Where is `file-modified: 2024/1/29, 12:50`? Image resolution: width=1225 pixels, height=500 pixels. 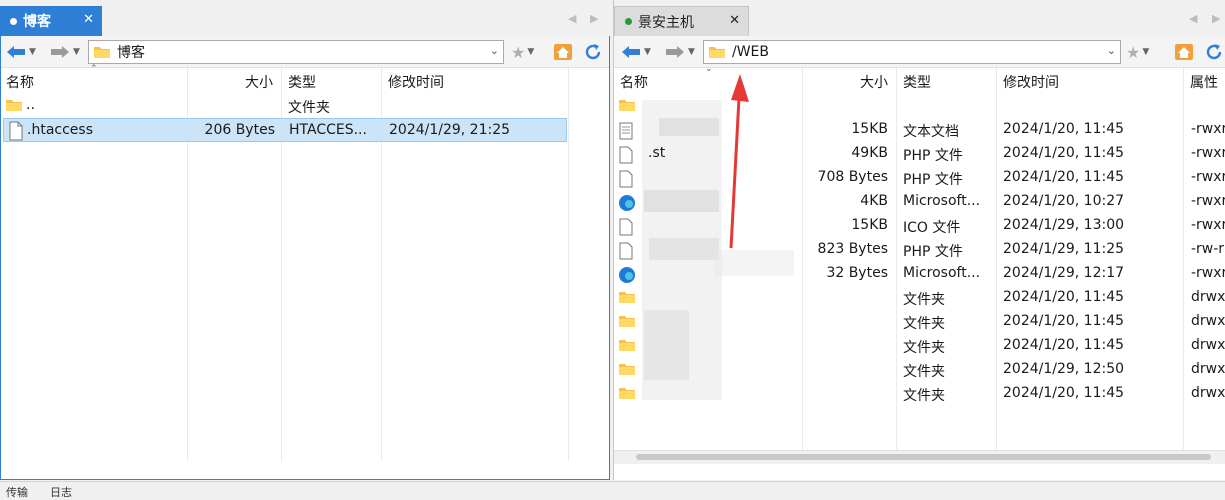
file-modified: 2024/1/29, 12:50 is located at coordinates (1064, 369).